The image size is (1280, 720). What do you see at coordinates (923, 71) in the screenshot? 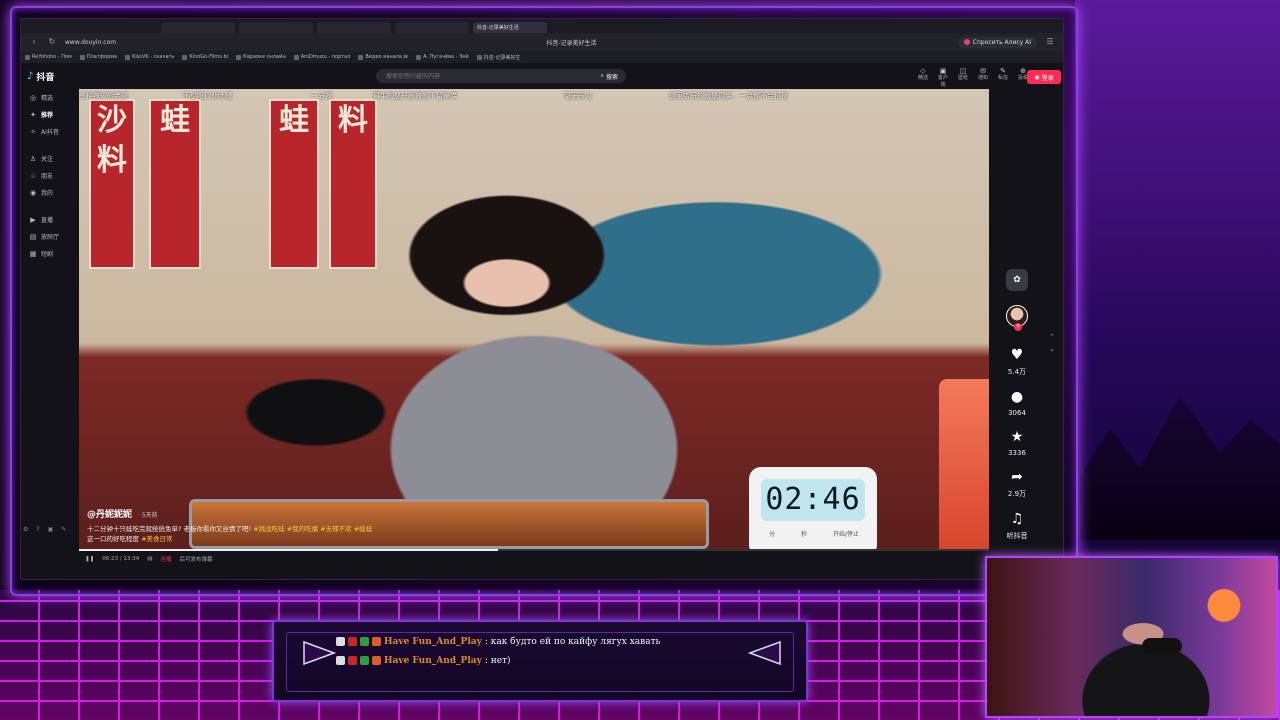
I see `top-action-icon: ◇` at bounding box center [923, 71].